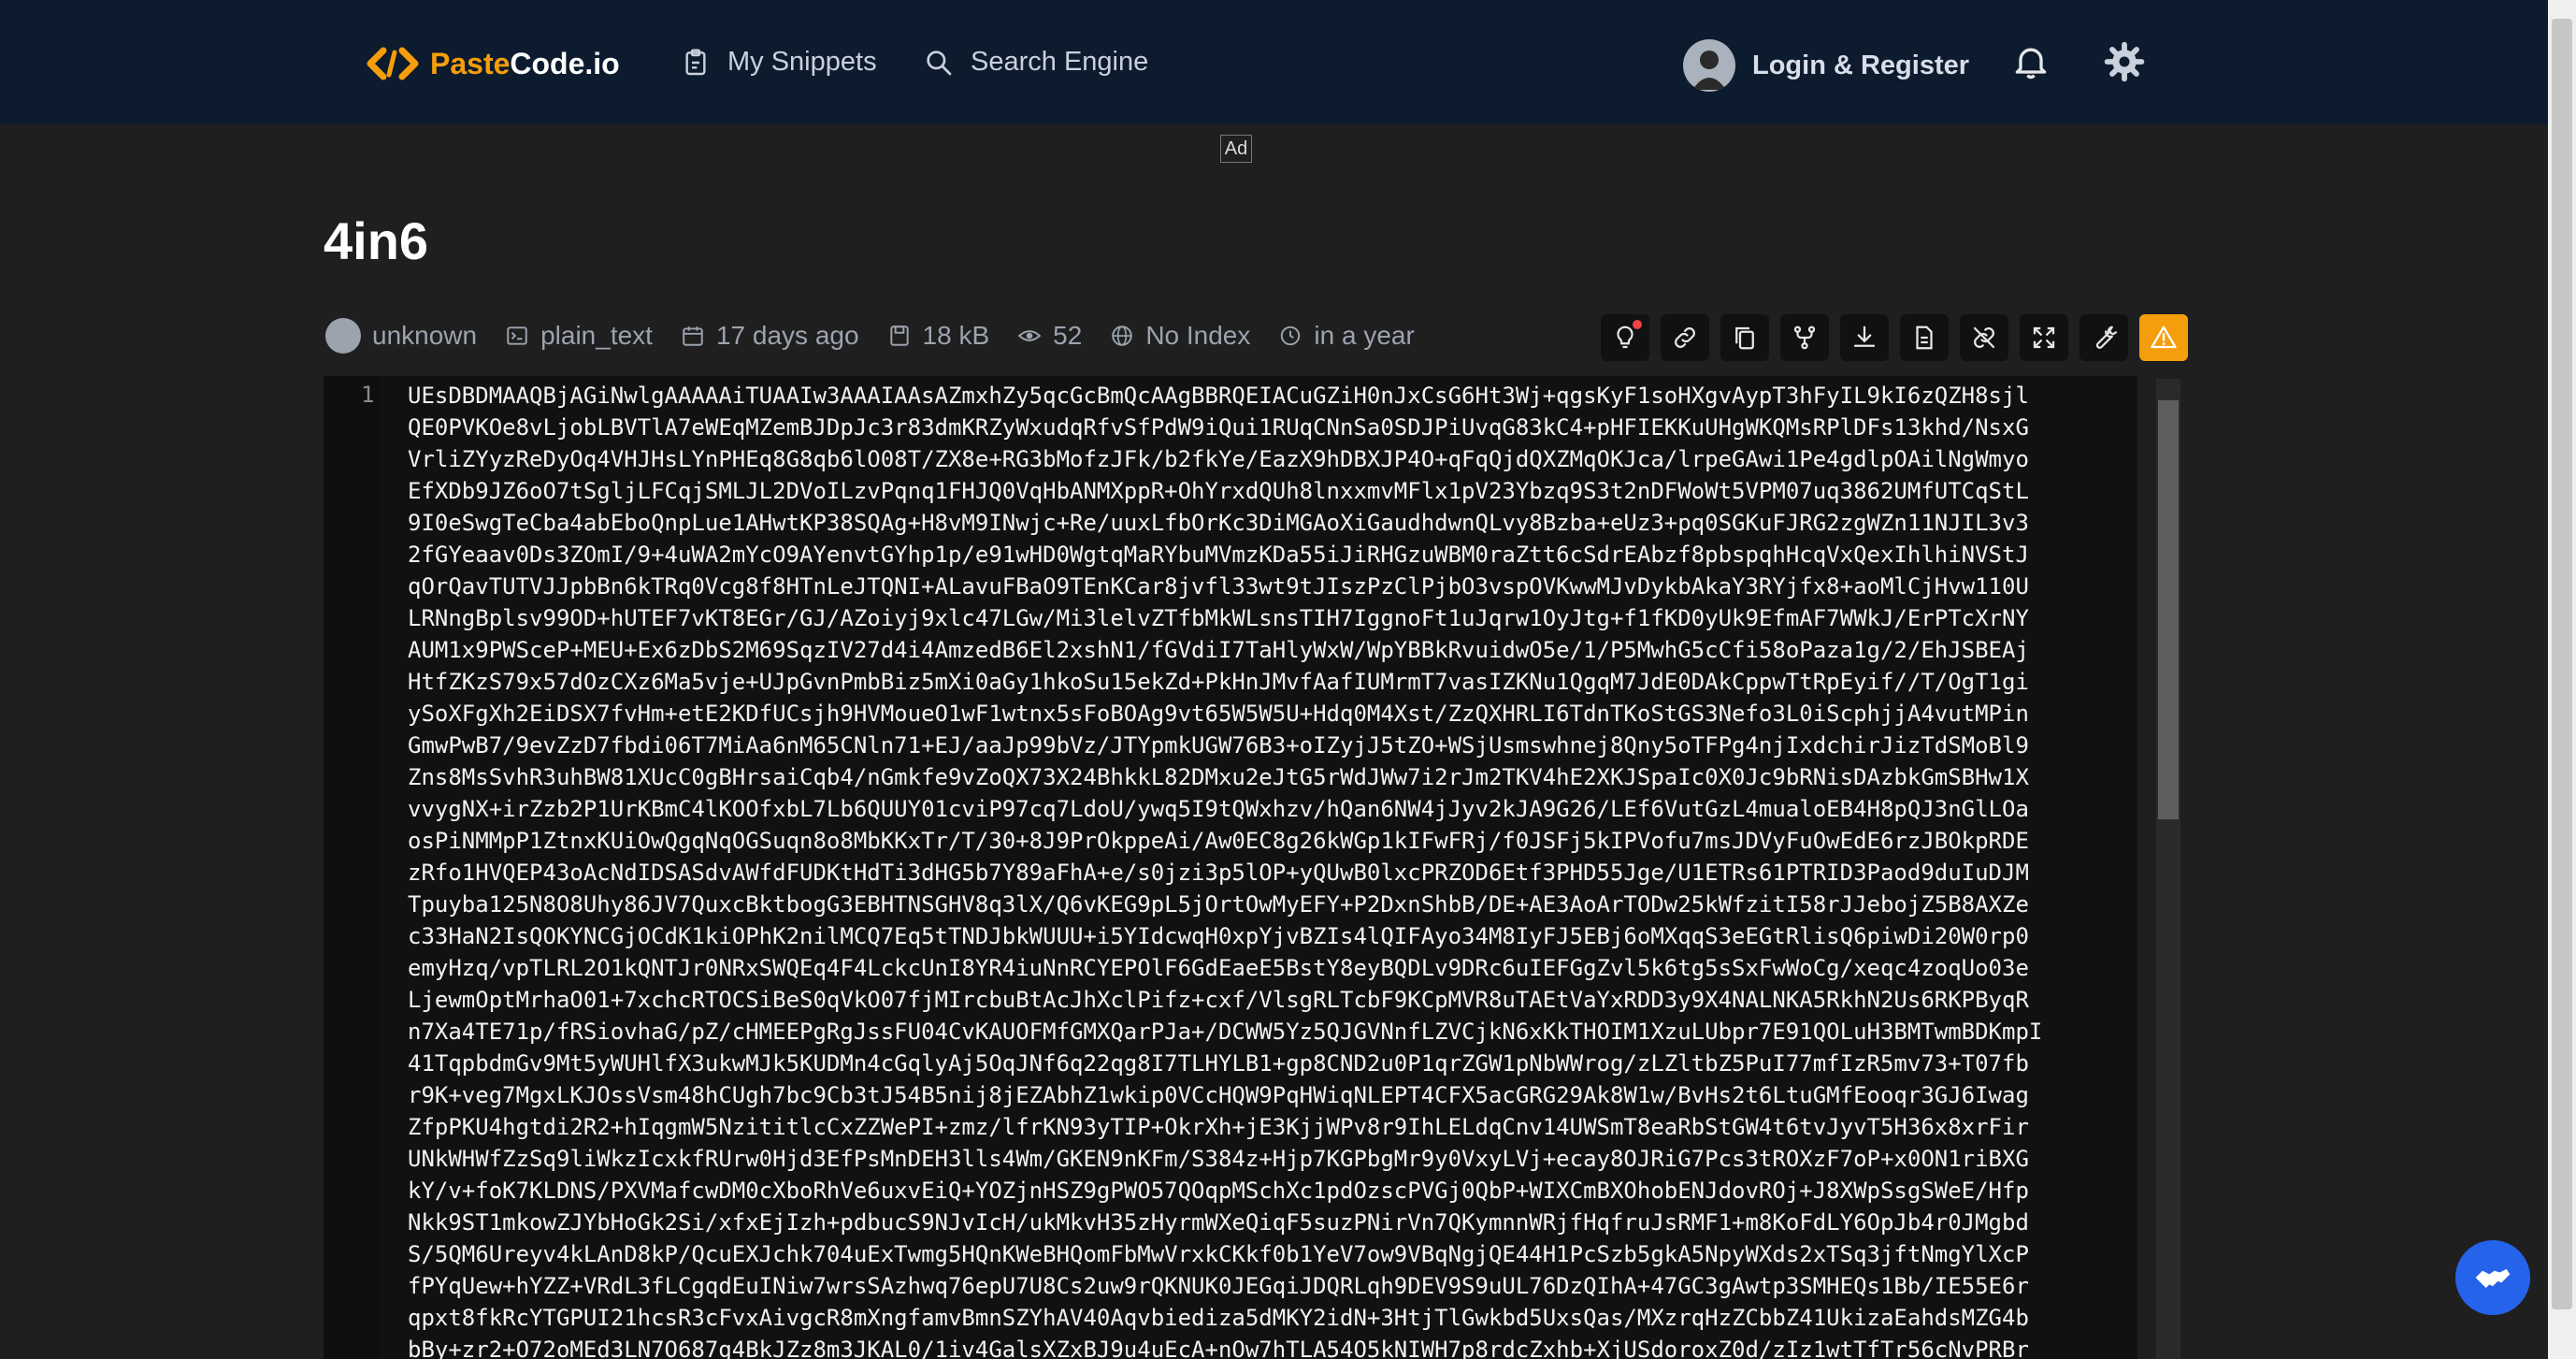 The image size is (2576, 1359). I want to click on line-gutter, so click(352, 868).